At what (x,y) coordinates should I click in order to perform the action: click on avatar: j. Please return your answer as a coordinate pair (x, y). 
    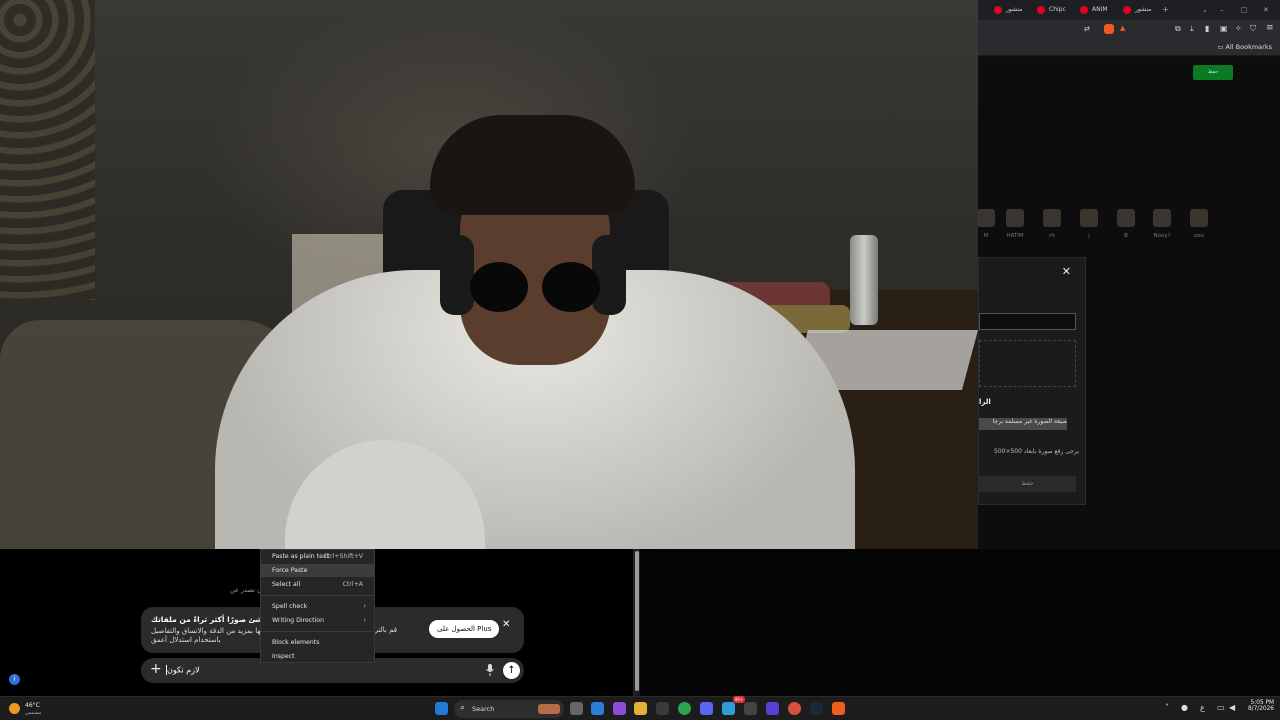
    Looking at the image, I should click on (1089, 224).